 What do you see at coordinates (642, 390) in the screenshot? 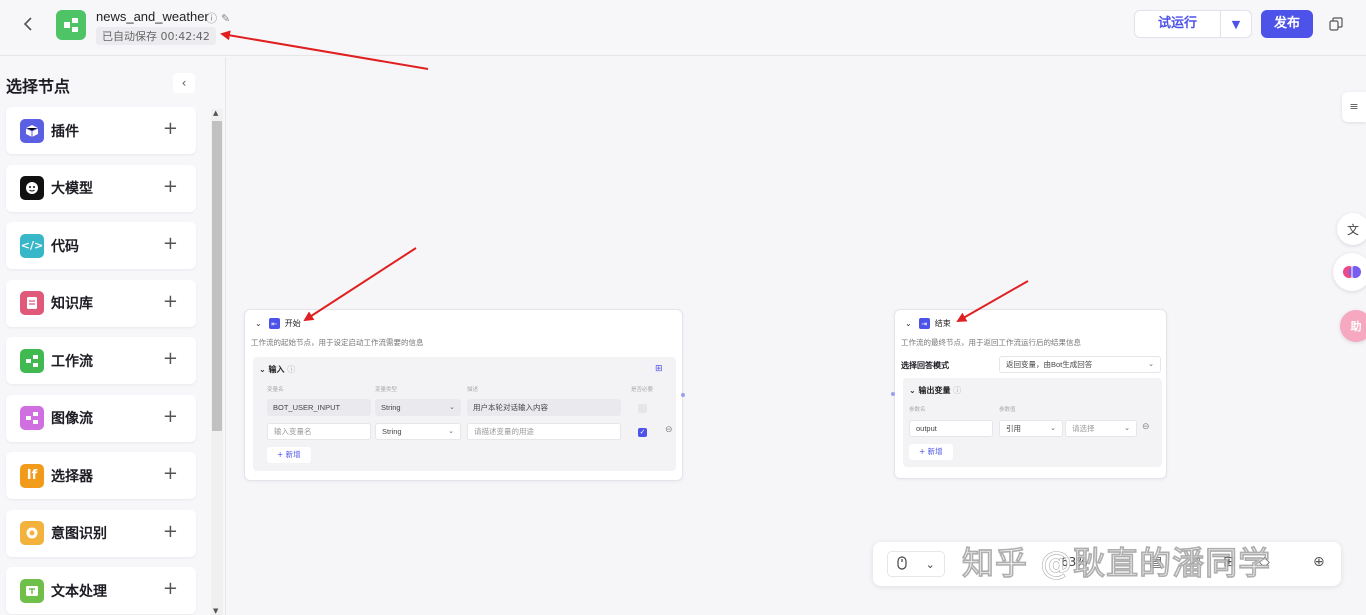
I see `column-header: 是否必要` at bounding box center [642, 390].